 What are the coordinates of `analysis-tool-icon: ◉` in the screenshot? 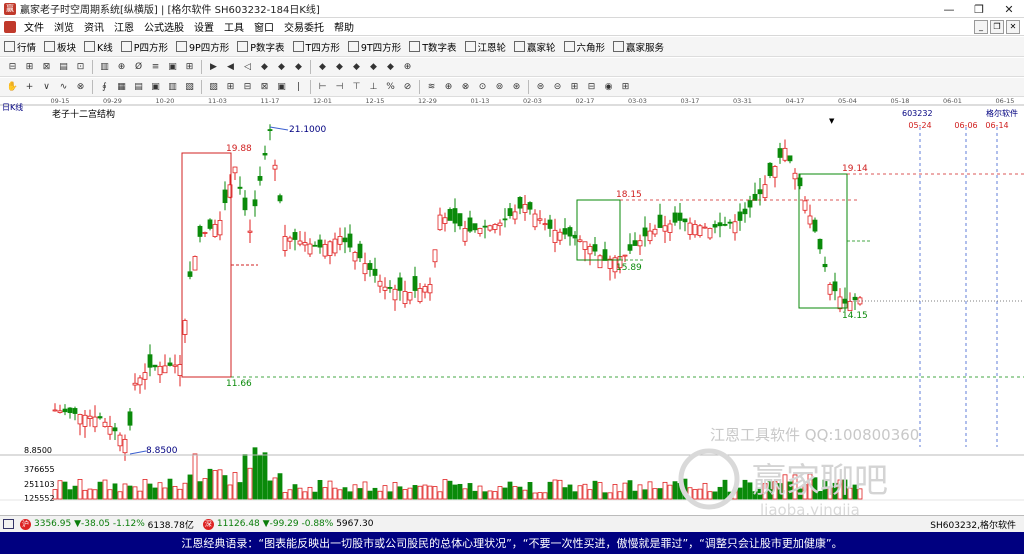 It's located at (608, 87).